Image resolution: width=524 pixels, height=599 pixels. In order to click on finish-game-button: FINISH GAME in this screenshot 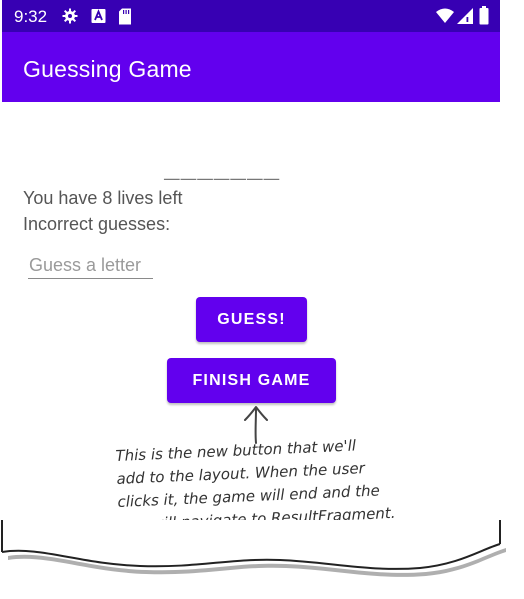, I will do `click(251, 380)`.